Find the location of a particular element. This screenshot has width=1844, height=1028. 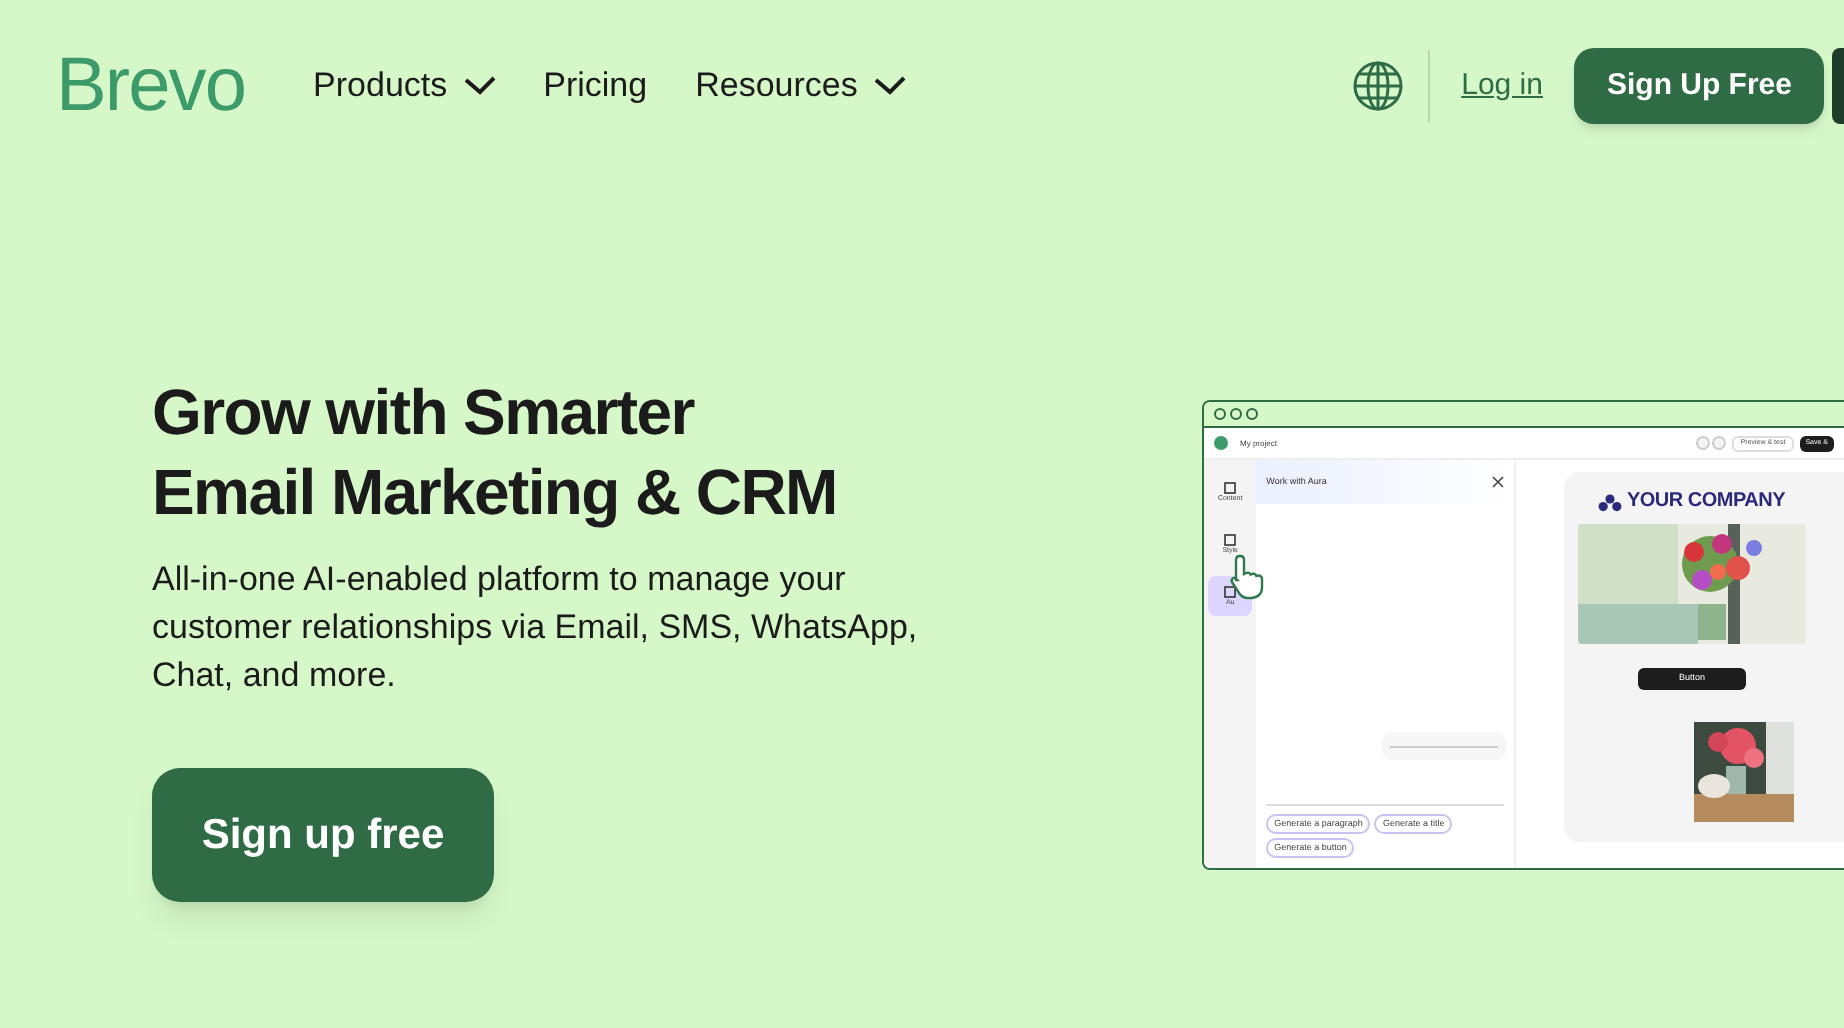

nav-link: Pricing is located at coordinates (595, 86).